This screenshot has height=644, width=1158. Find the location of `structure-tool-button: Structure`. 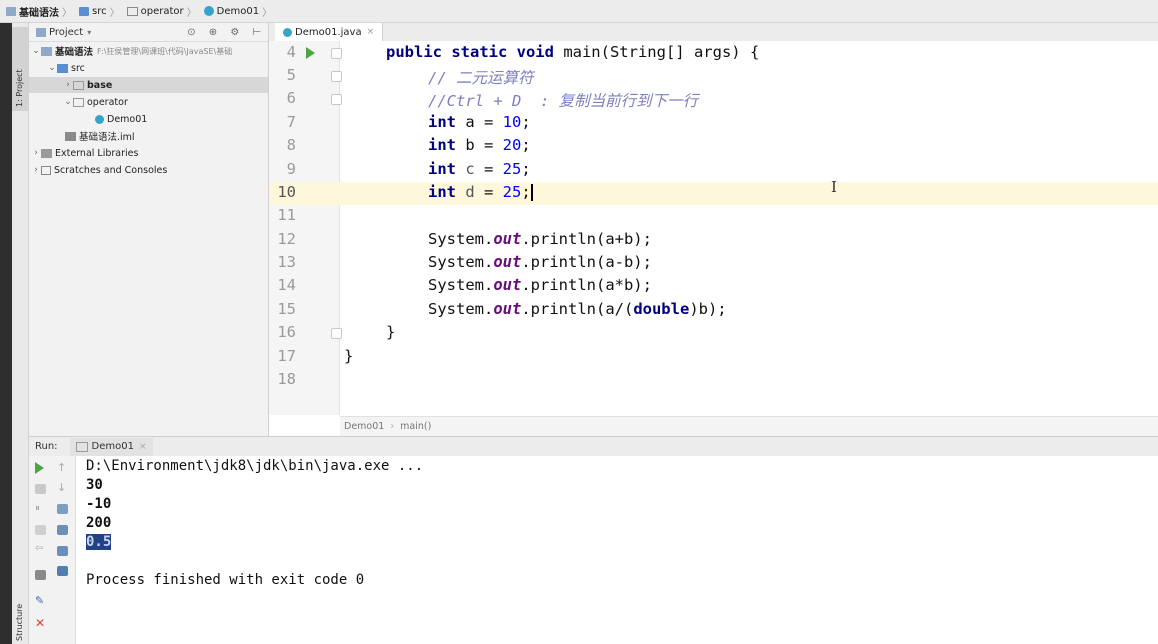

structure-tool-button: Structure is located at coordinates (20, 623).